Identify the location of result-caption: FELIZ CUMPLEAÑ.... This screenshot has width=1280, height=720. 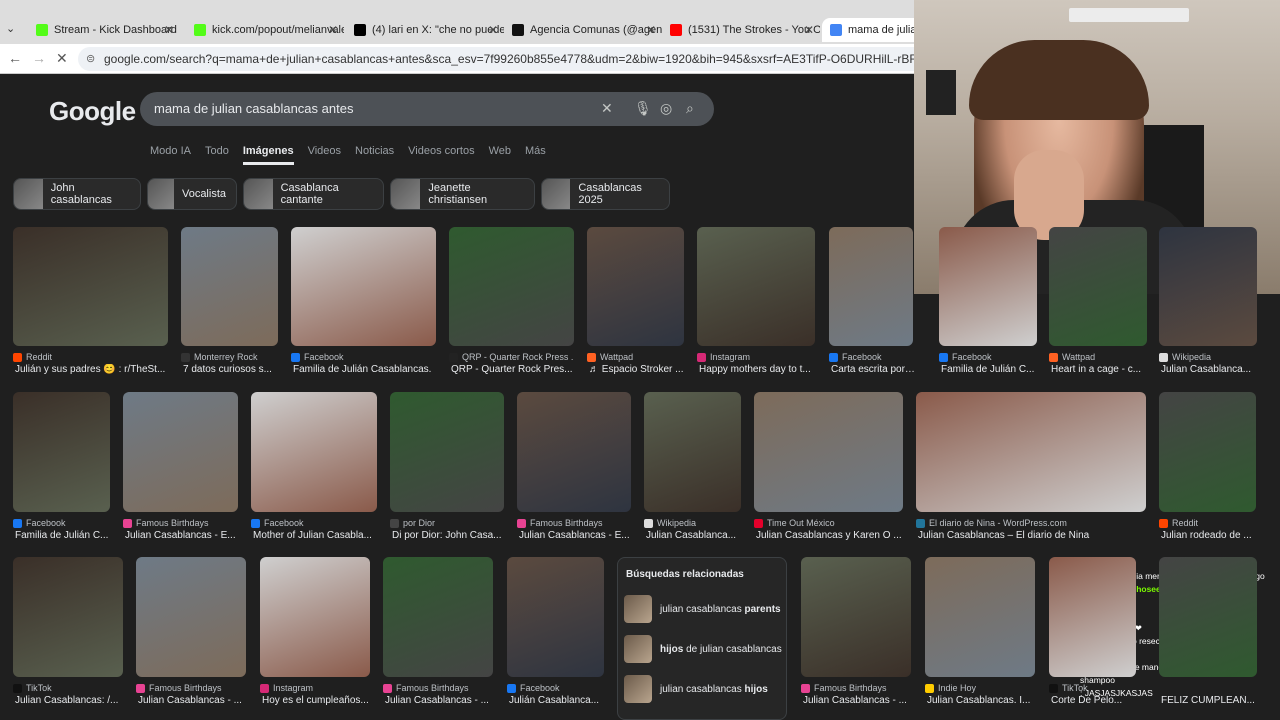
(1210, 700).